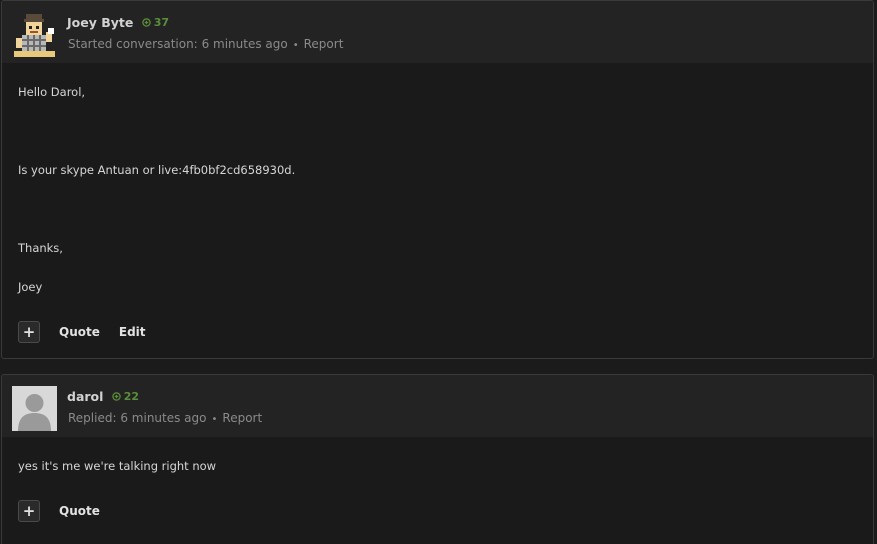 The width and height of the screenshot is (877, 544). What do you see at coordinates (133, 44) in the screenshot?
I see `action-text: Started conversation:` at bounding box center [133, 44].